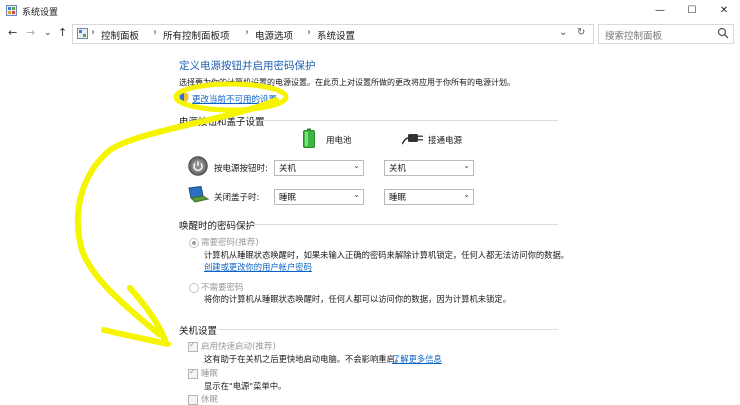 Image resolution: width=740 pixels, height=405 pixels. Describe the element at coordinates (238, 347) in the screenshot. I see `fast-startup-label: 启用快速启动(推荐)` at that location.